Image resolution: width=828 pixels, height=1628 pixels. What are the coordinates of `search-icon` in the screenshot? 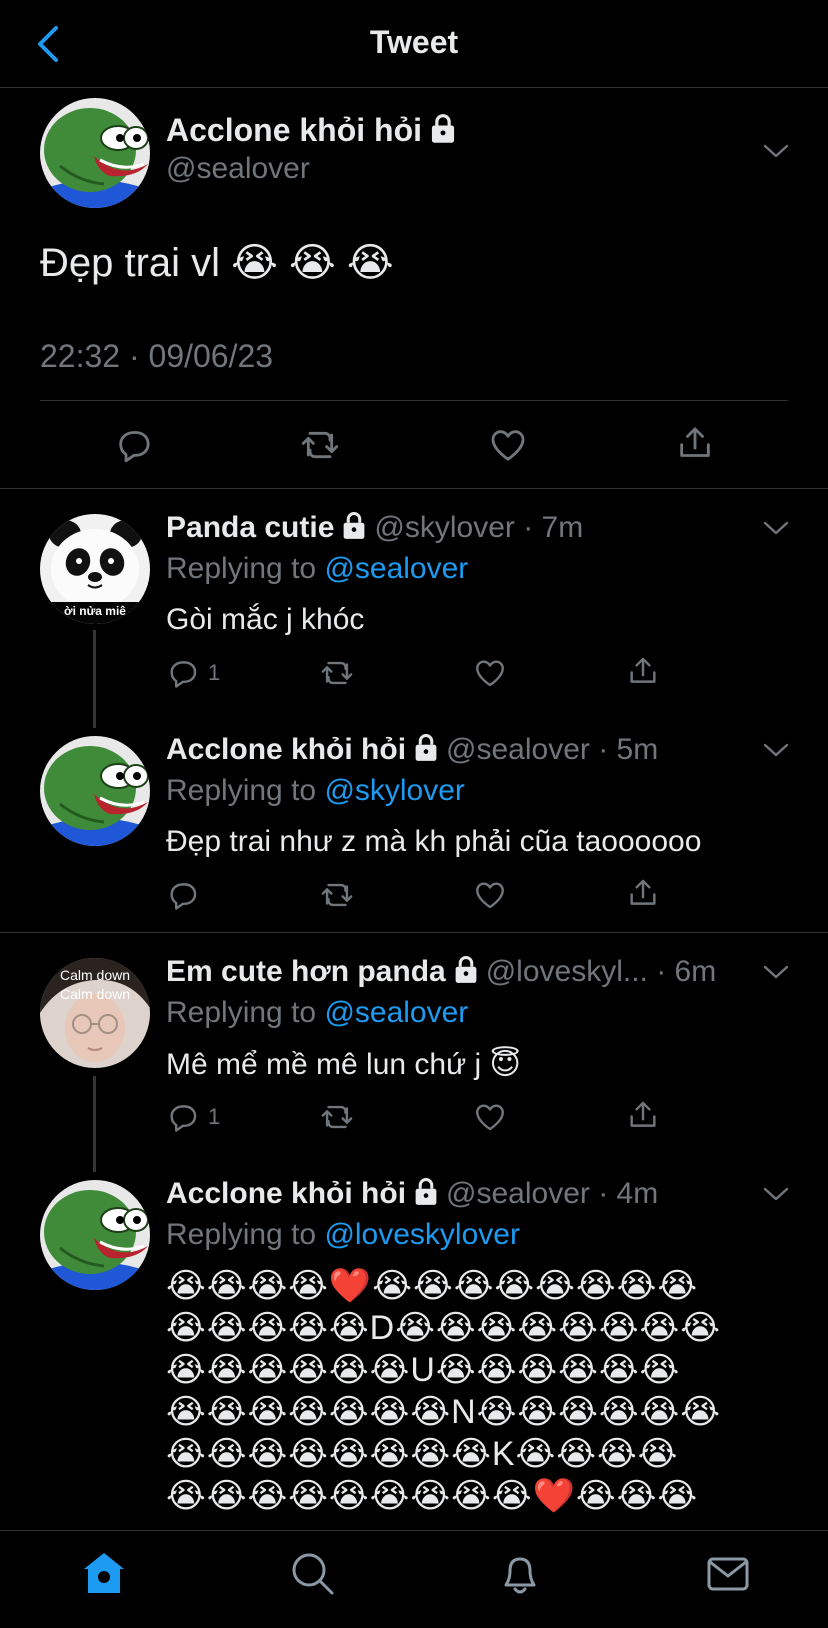 It's located at (312, 1573).